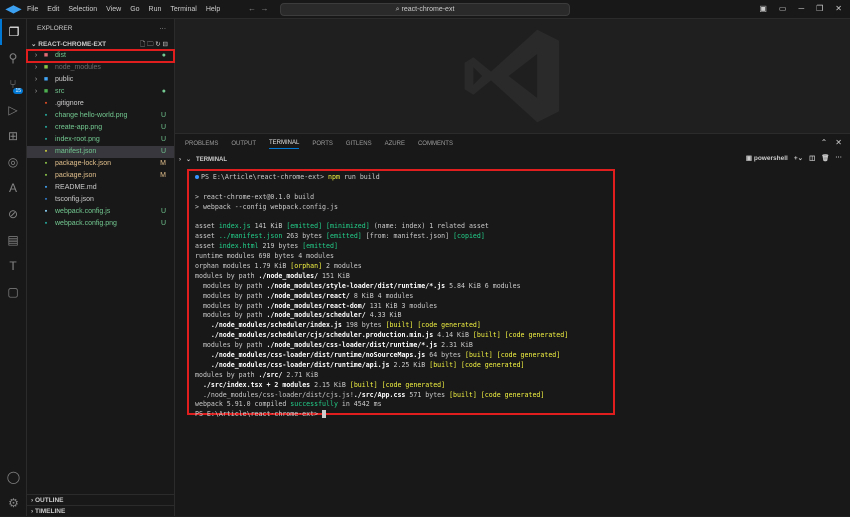 This screenshot has height=517, width=850. Describe the element at coordinates (243, 144) in the screenshot. I see `tab-output: OUTPUT` at that location.